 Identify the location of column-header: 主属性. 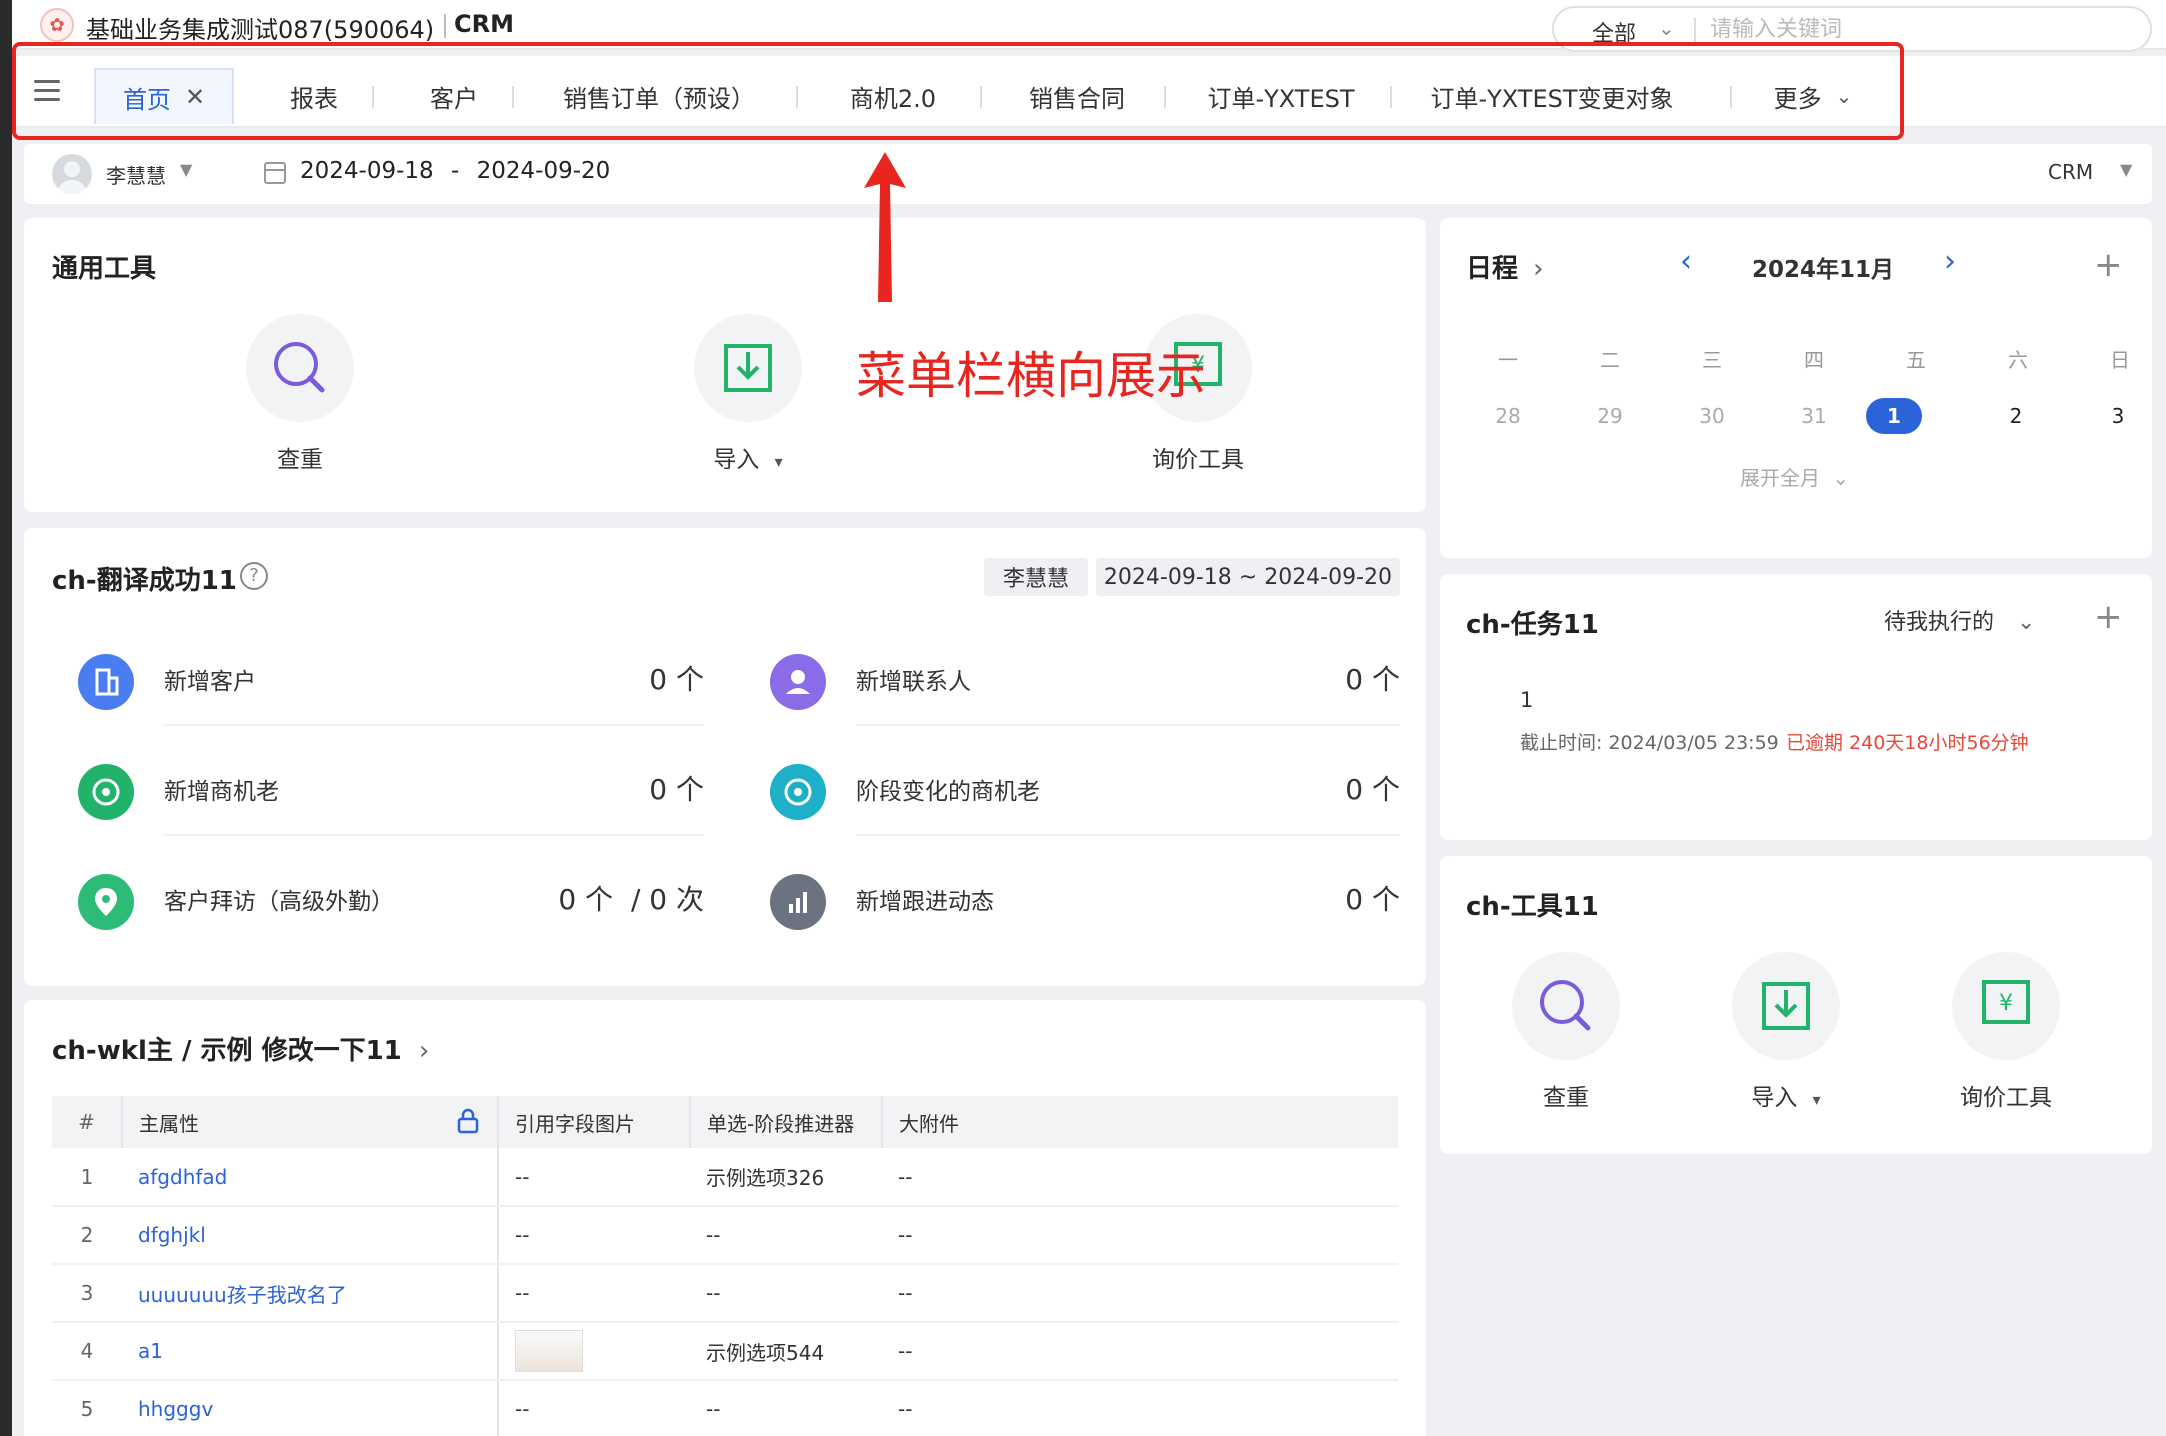
(310, 1122).